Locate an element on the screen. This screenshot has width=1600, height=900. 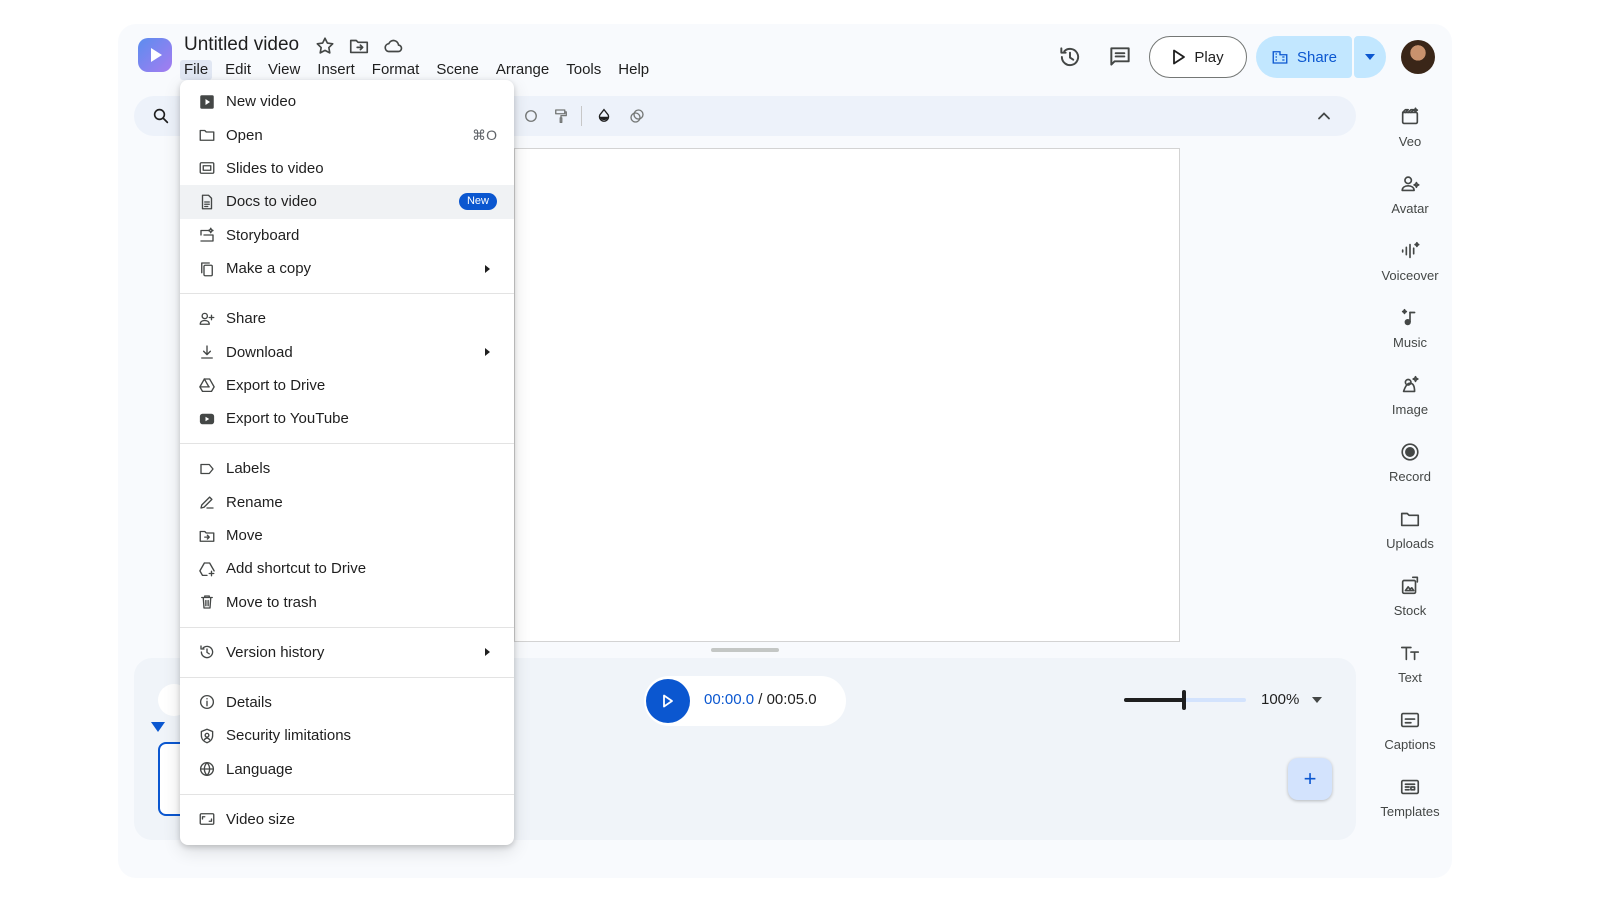
comments-icon is located at coordinates (1120, 57).